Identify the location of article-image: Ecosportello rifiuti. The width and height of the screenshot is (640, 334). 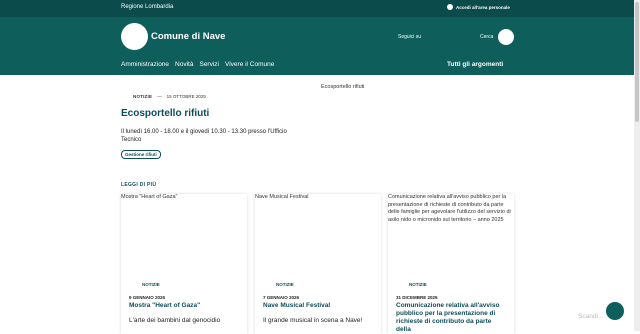
(343, 87).